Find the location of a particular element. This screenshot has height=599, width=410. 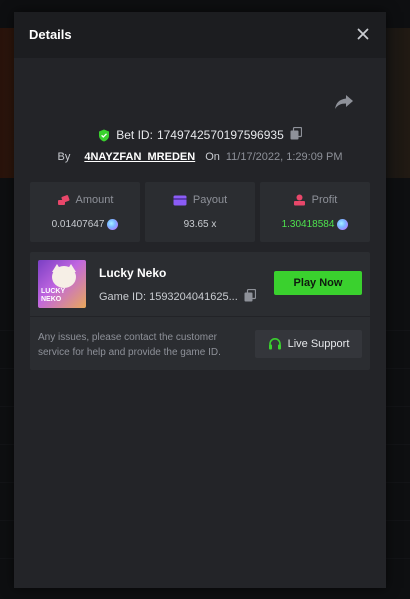

share-icon is located at coordinates (344, 102).